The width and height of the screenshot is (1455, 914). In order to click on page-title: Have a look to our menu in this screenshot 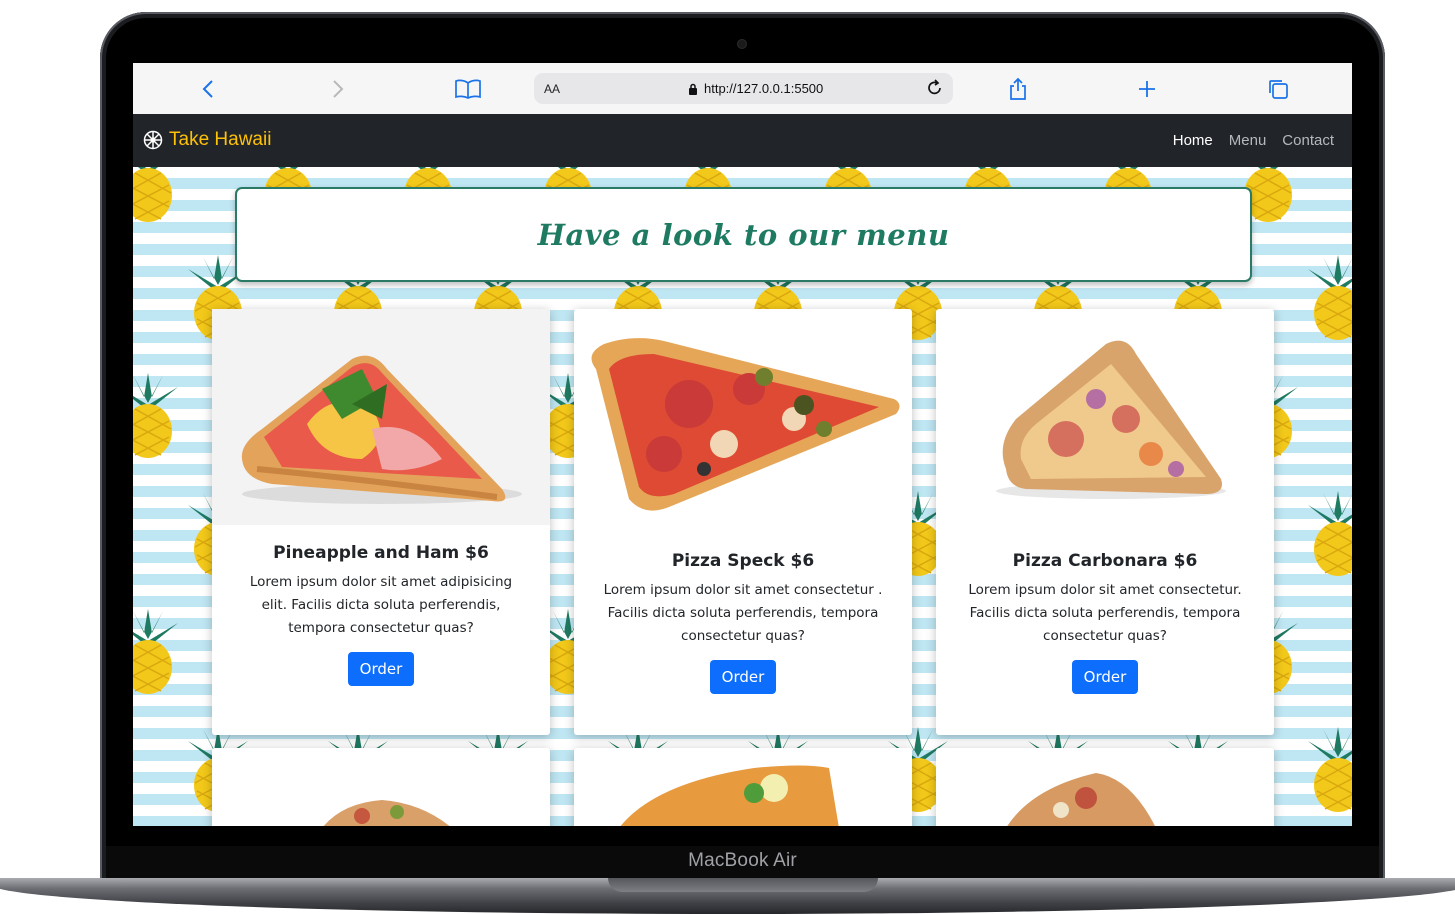, I will do `click(743, 234)`.